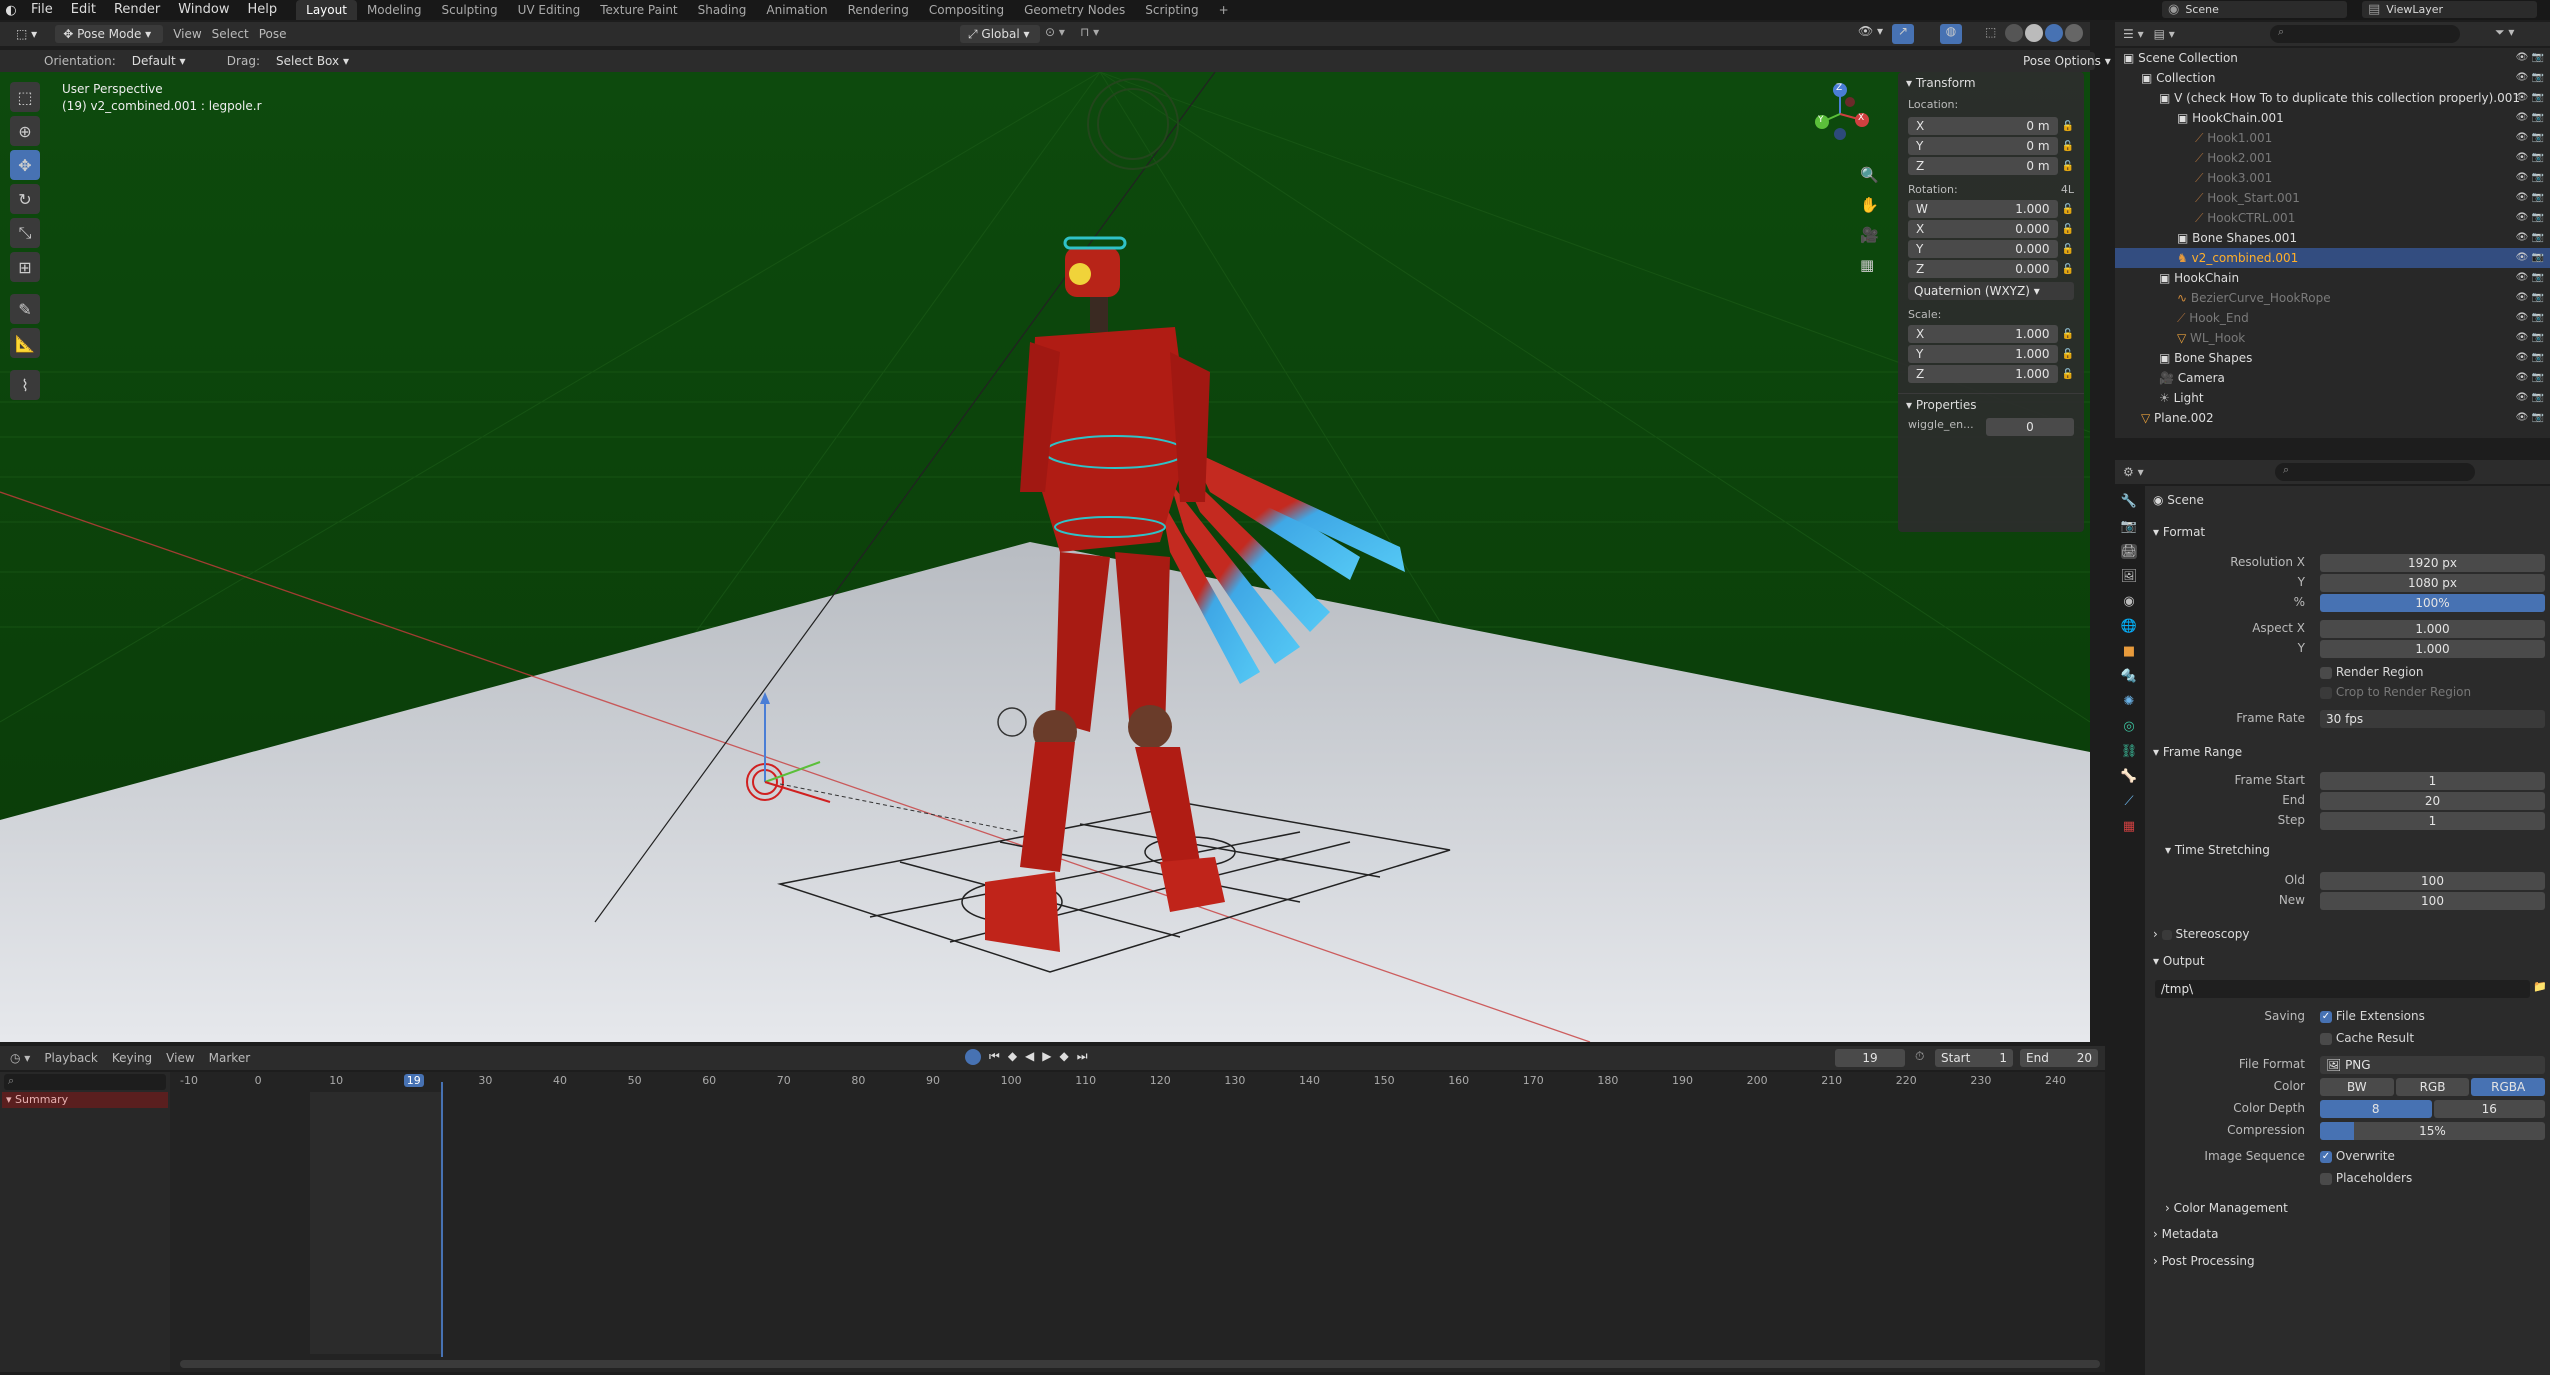 The image size is (2550, 1375). What do you see at coordinates (1012, 1057) in the screenshot?
I see `prev-key-icon: ◆` at bounding box center [1012, 1057].